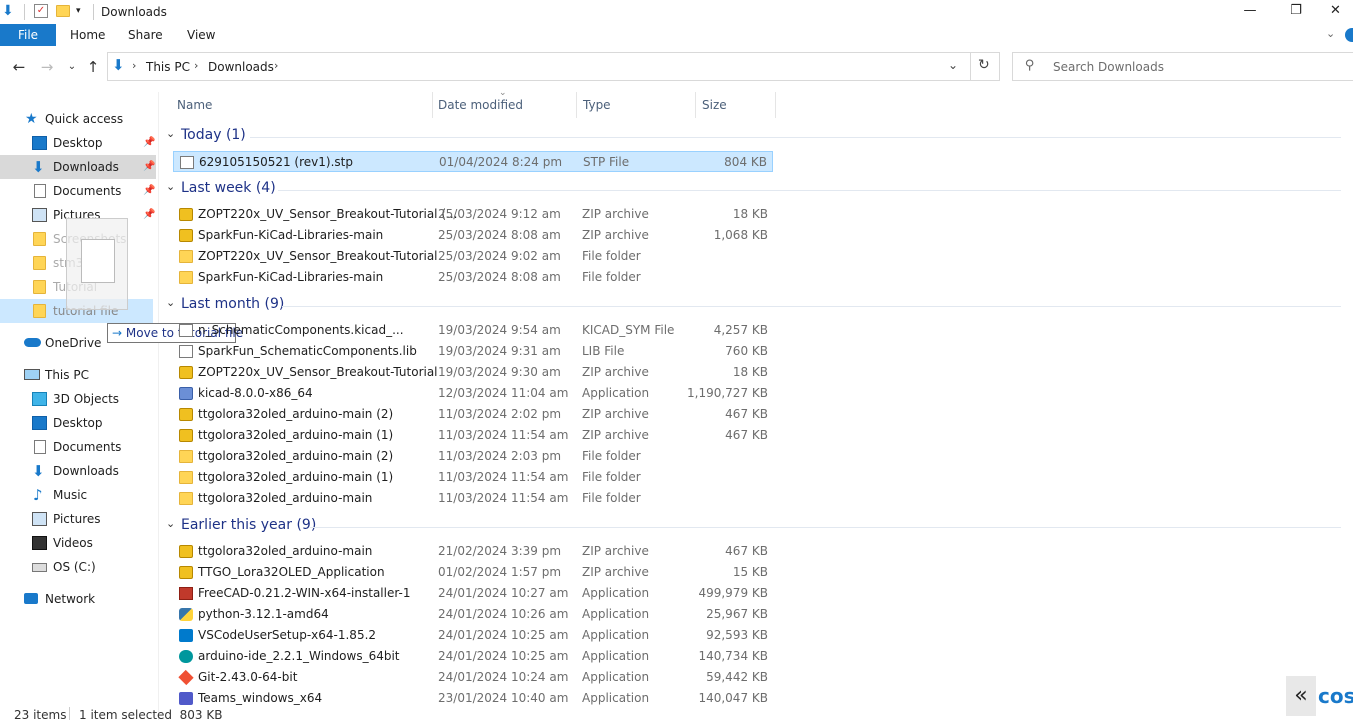  What do you see at coordinates (1330, 33) in the screenshot?
I see `expand-ribbon-icon: ⌄` at bounding box center [1330, 33].